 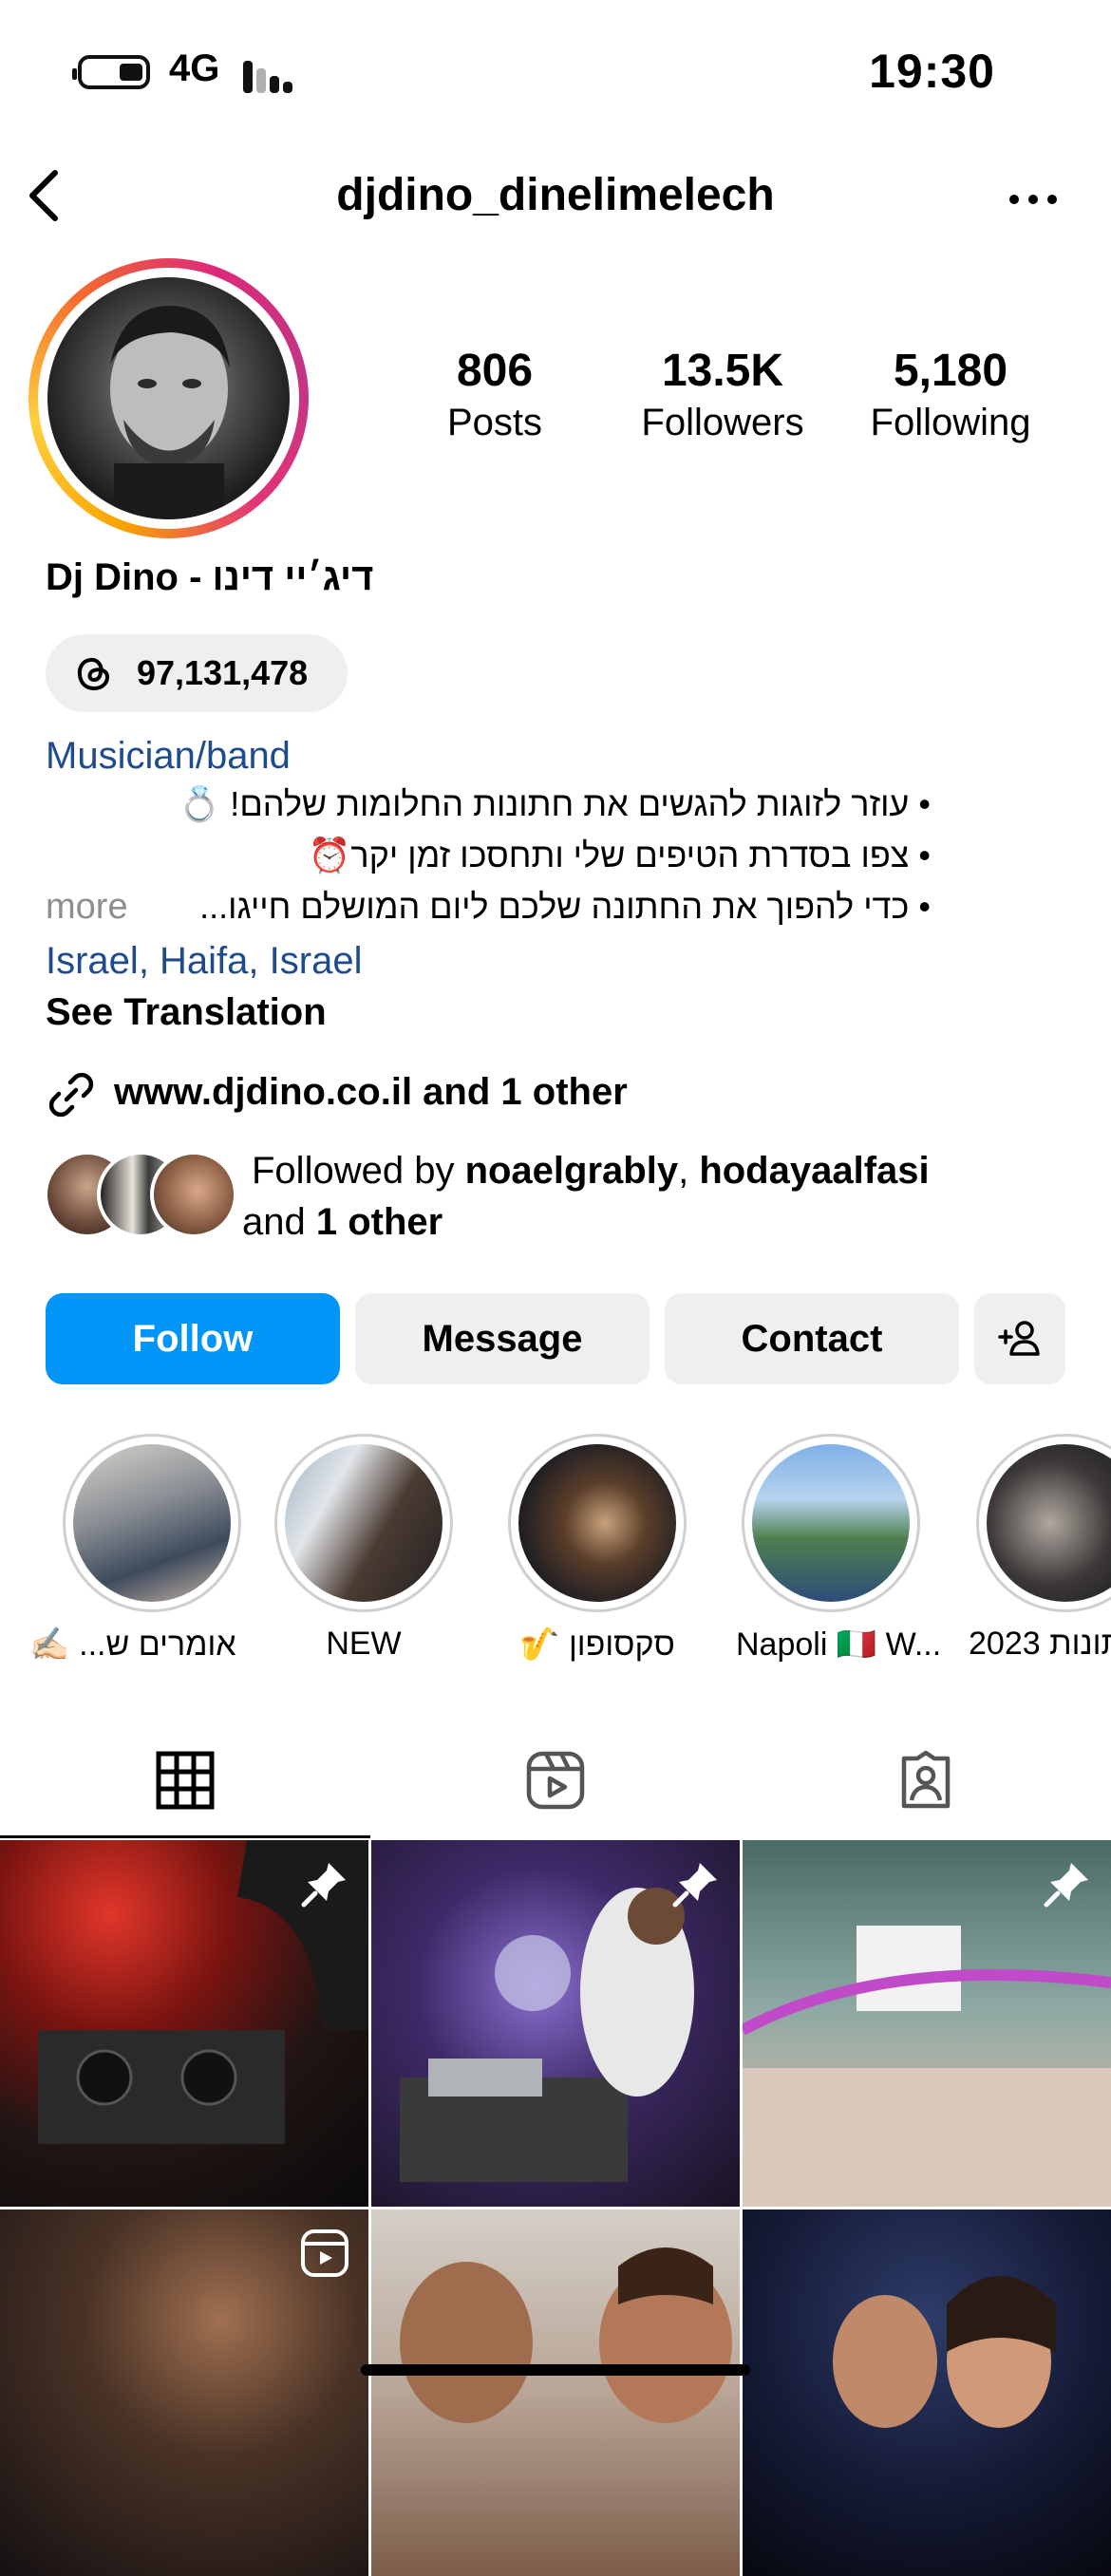 I want to click on active-tab-indicator, so click(x=185, y=1836).